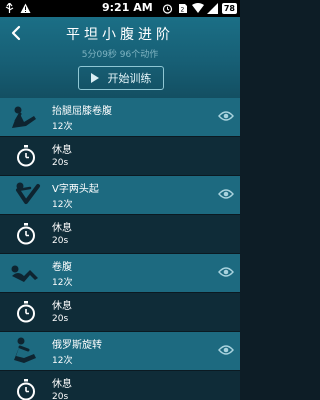 The height and width of the screenshot is (400, 320). I want to click on play-icon, so click(94, 78).